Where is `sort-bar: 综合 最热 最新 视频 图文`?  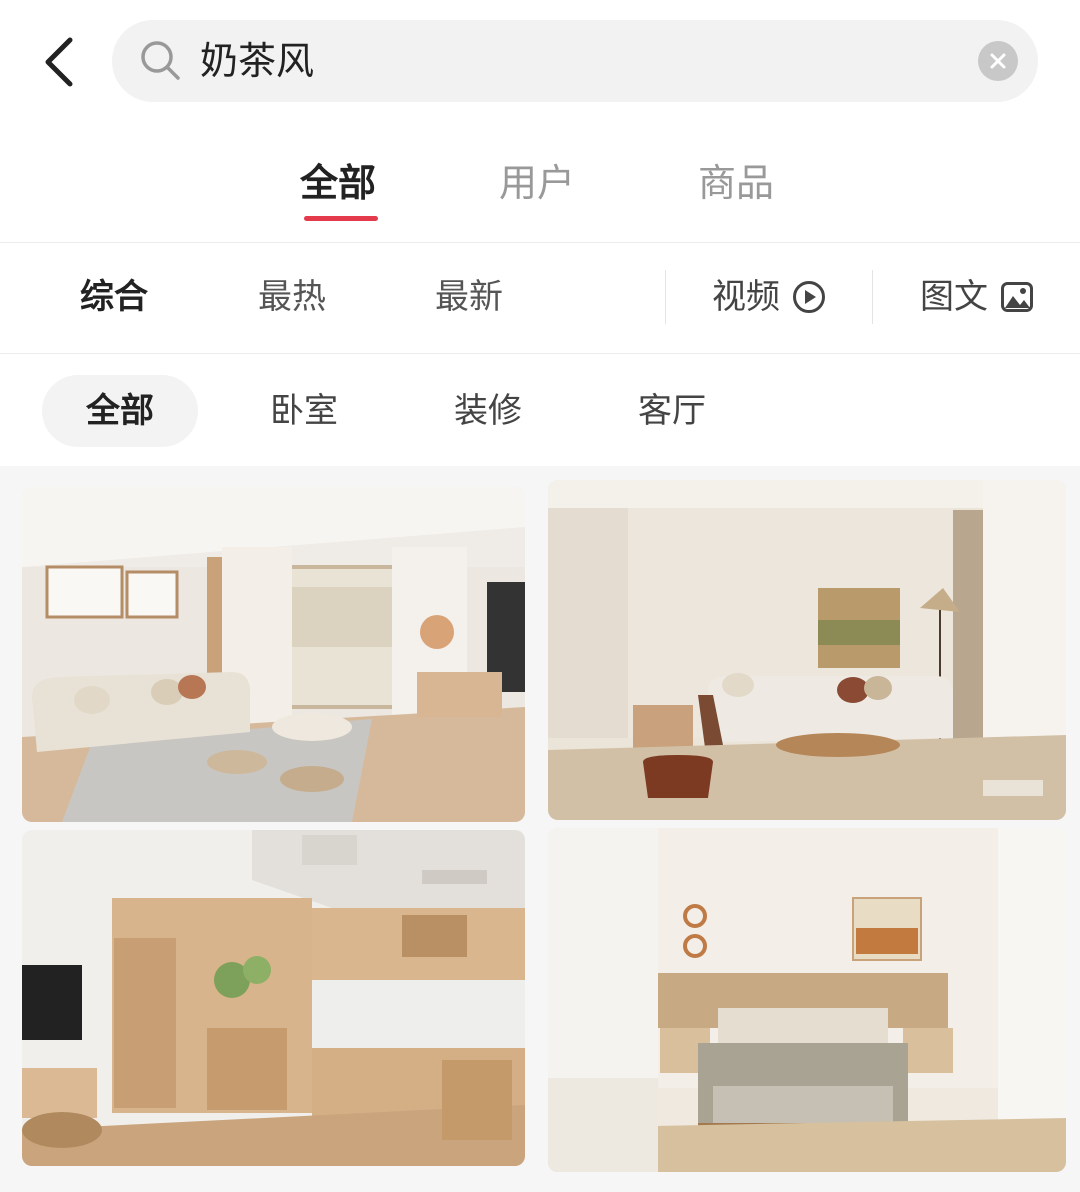
sort-bar: 综合 最热 最新 视频 图文 is located at coordinates (540, 298).